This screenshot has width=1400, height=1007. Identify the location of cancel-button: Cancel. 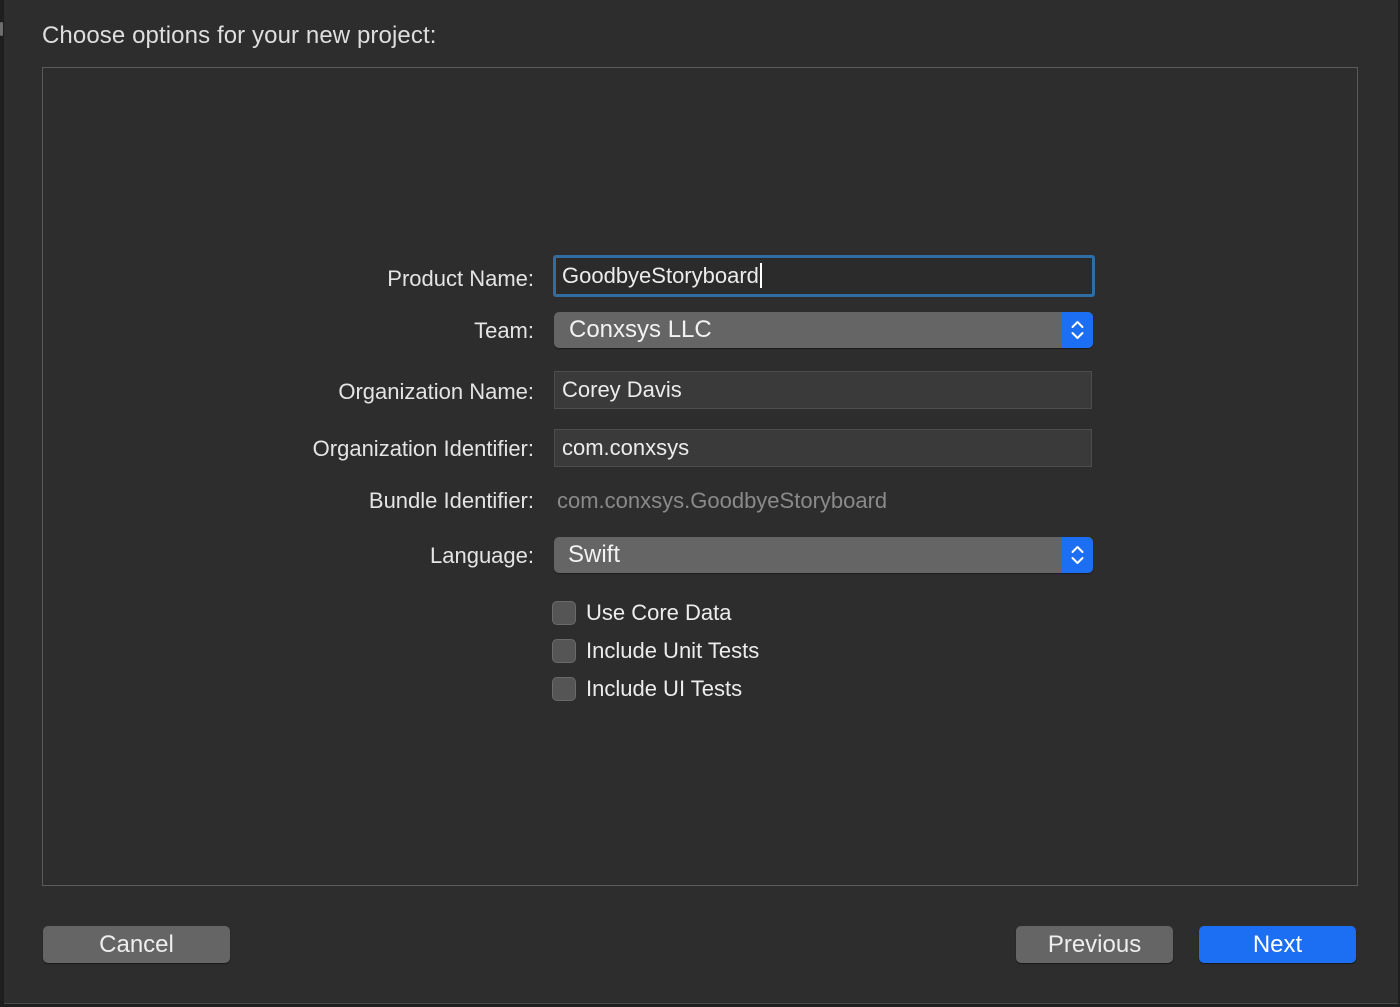
(136, 944).